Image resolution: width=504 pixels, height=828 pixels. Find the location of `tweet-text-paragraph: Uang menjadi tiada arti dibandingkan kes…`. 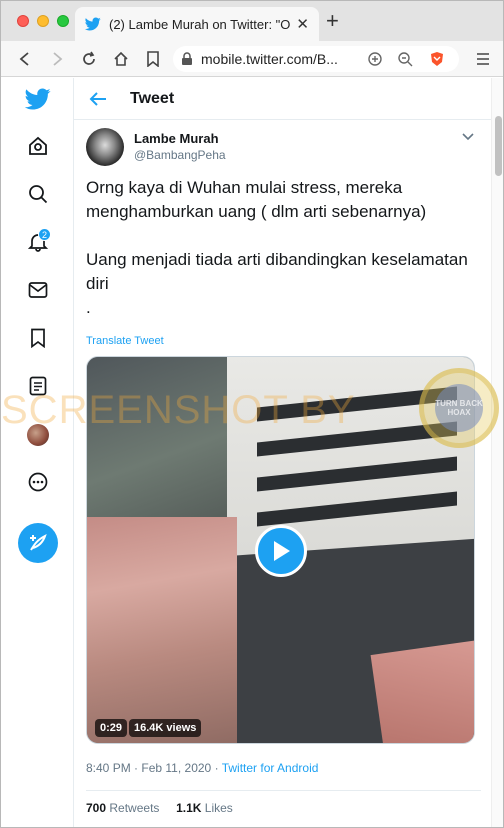

tweet-text-paragraph: Uang menjadi tiada arti dibandingkan kes… is located at coordinates (277, 271).